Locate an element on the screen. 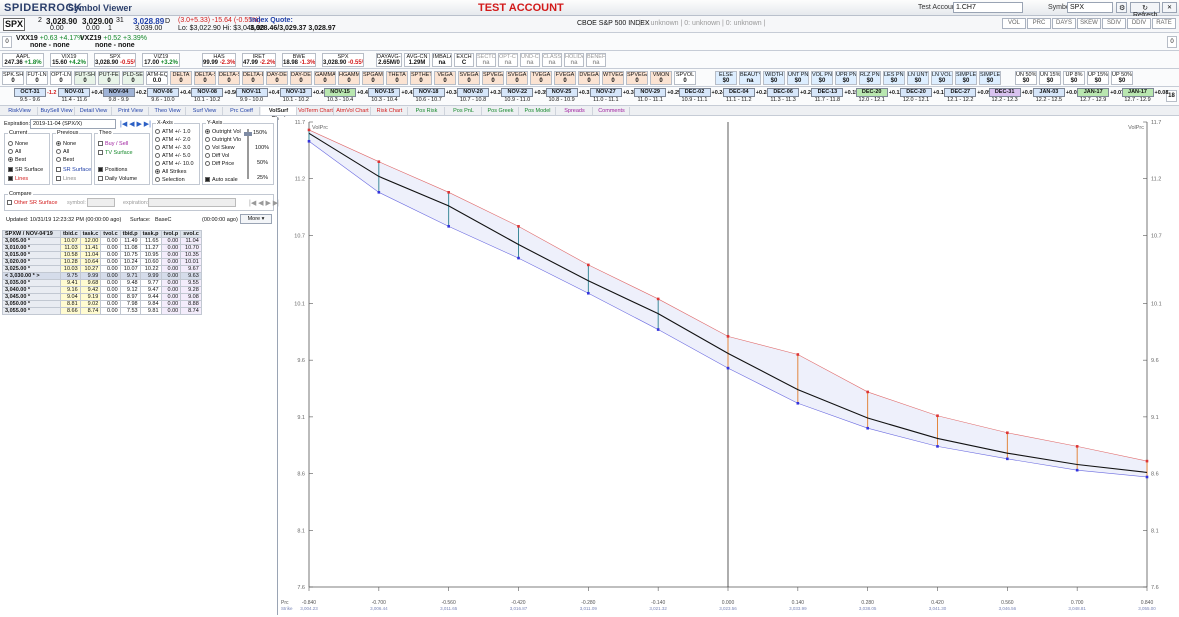  table-row: 3,040.00 * 9.16 9.42 0.00 9.12 9.47 0.00 9.28 is located at coordinates (102, 290).